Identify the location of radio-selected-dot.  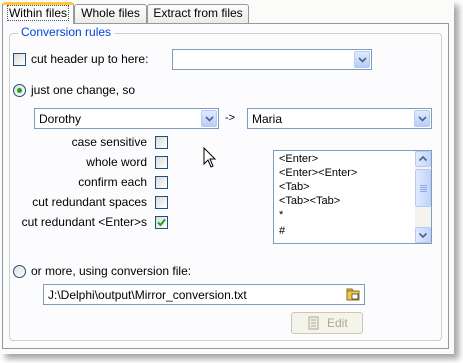
(19, 90).